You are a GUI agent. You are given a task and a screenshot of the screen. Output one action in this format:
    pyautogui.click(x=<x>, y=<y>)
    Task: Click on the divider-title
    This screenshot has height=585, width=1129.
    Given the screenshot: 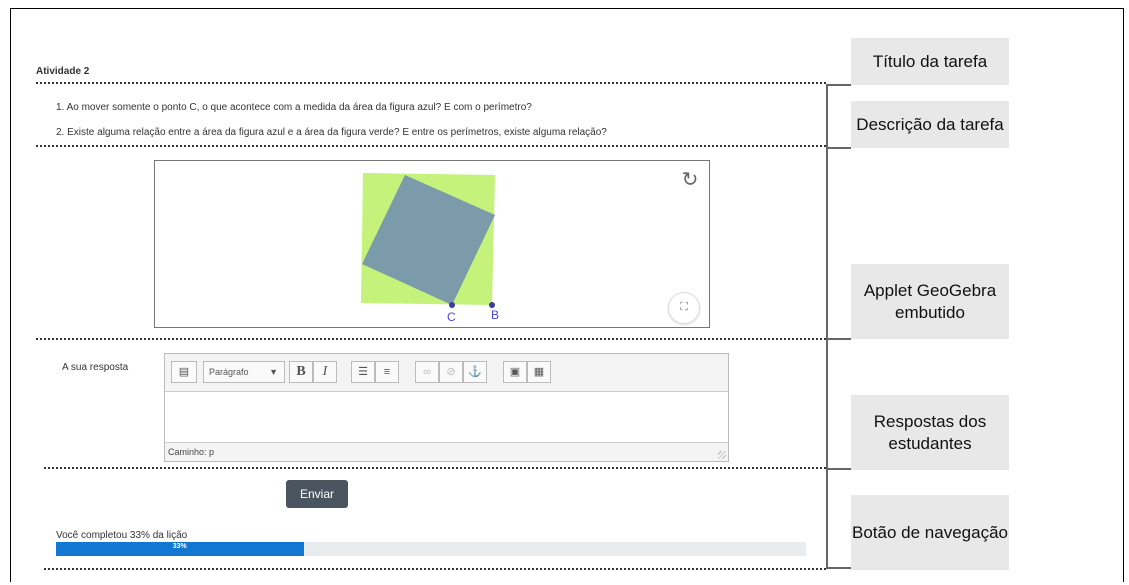 What is the action you would take?
    pyautogui.click(x=431, y=83)
    